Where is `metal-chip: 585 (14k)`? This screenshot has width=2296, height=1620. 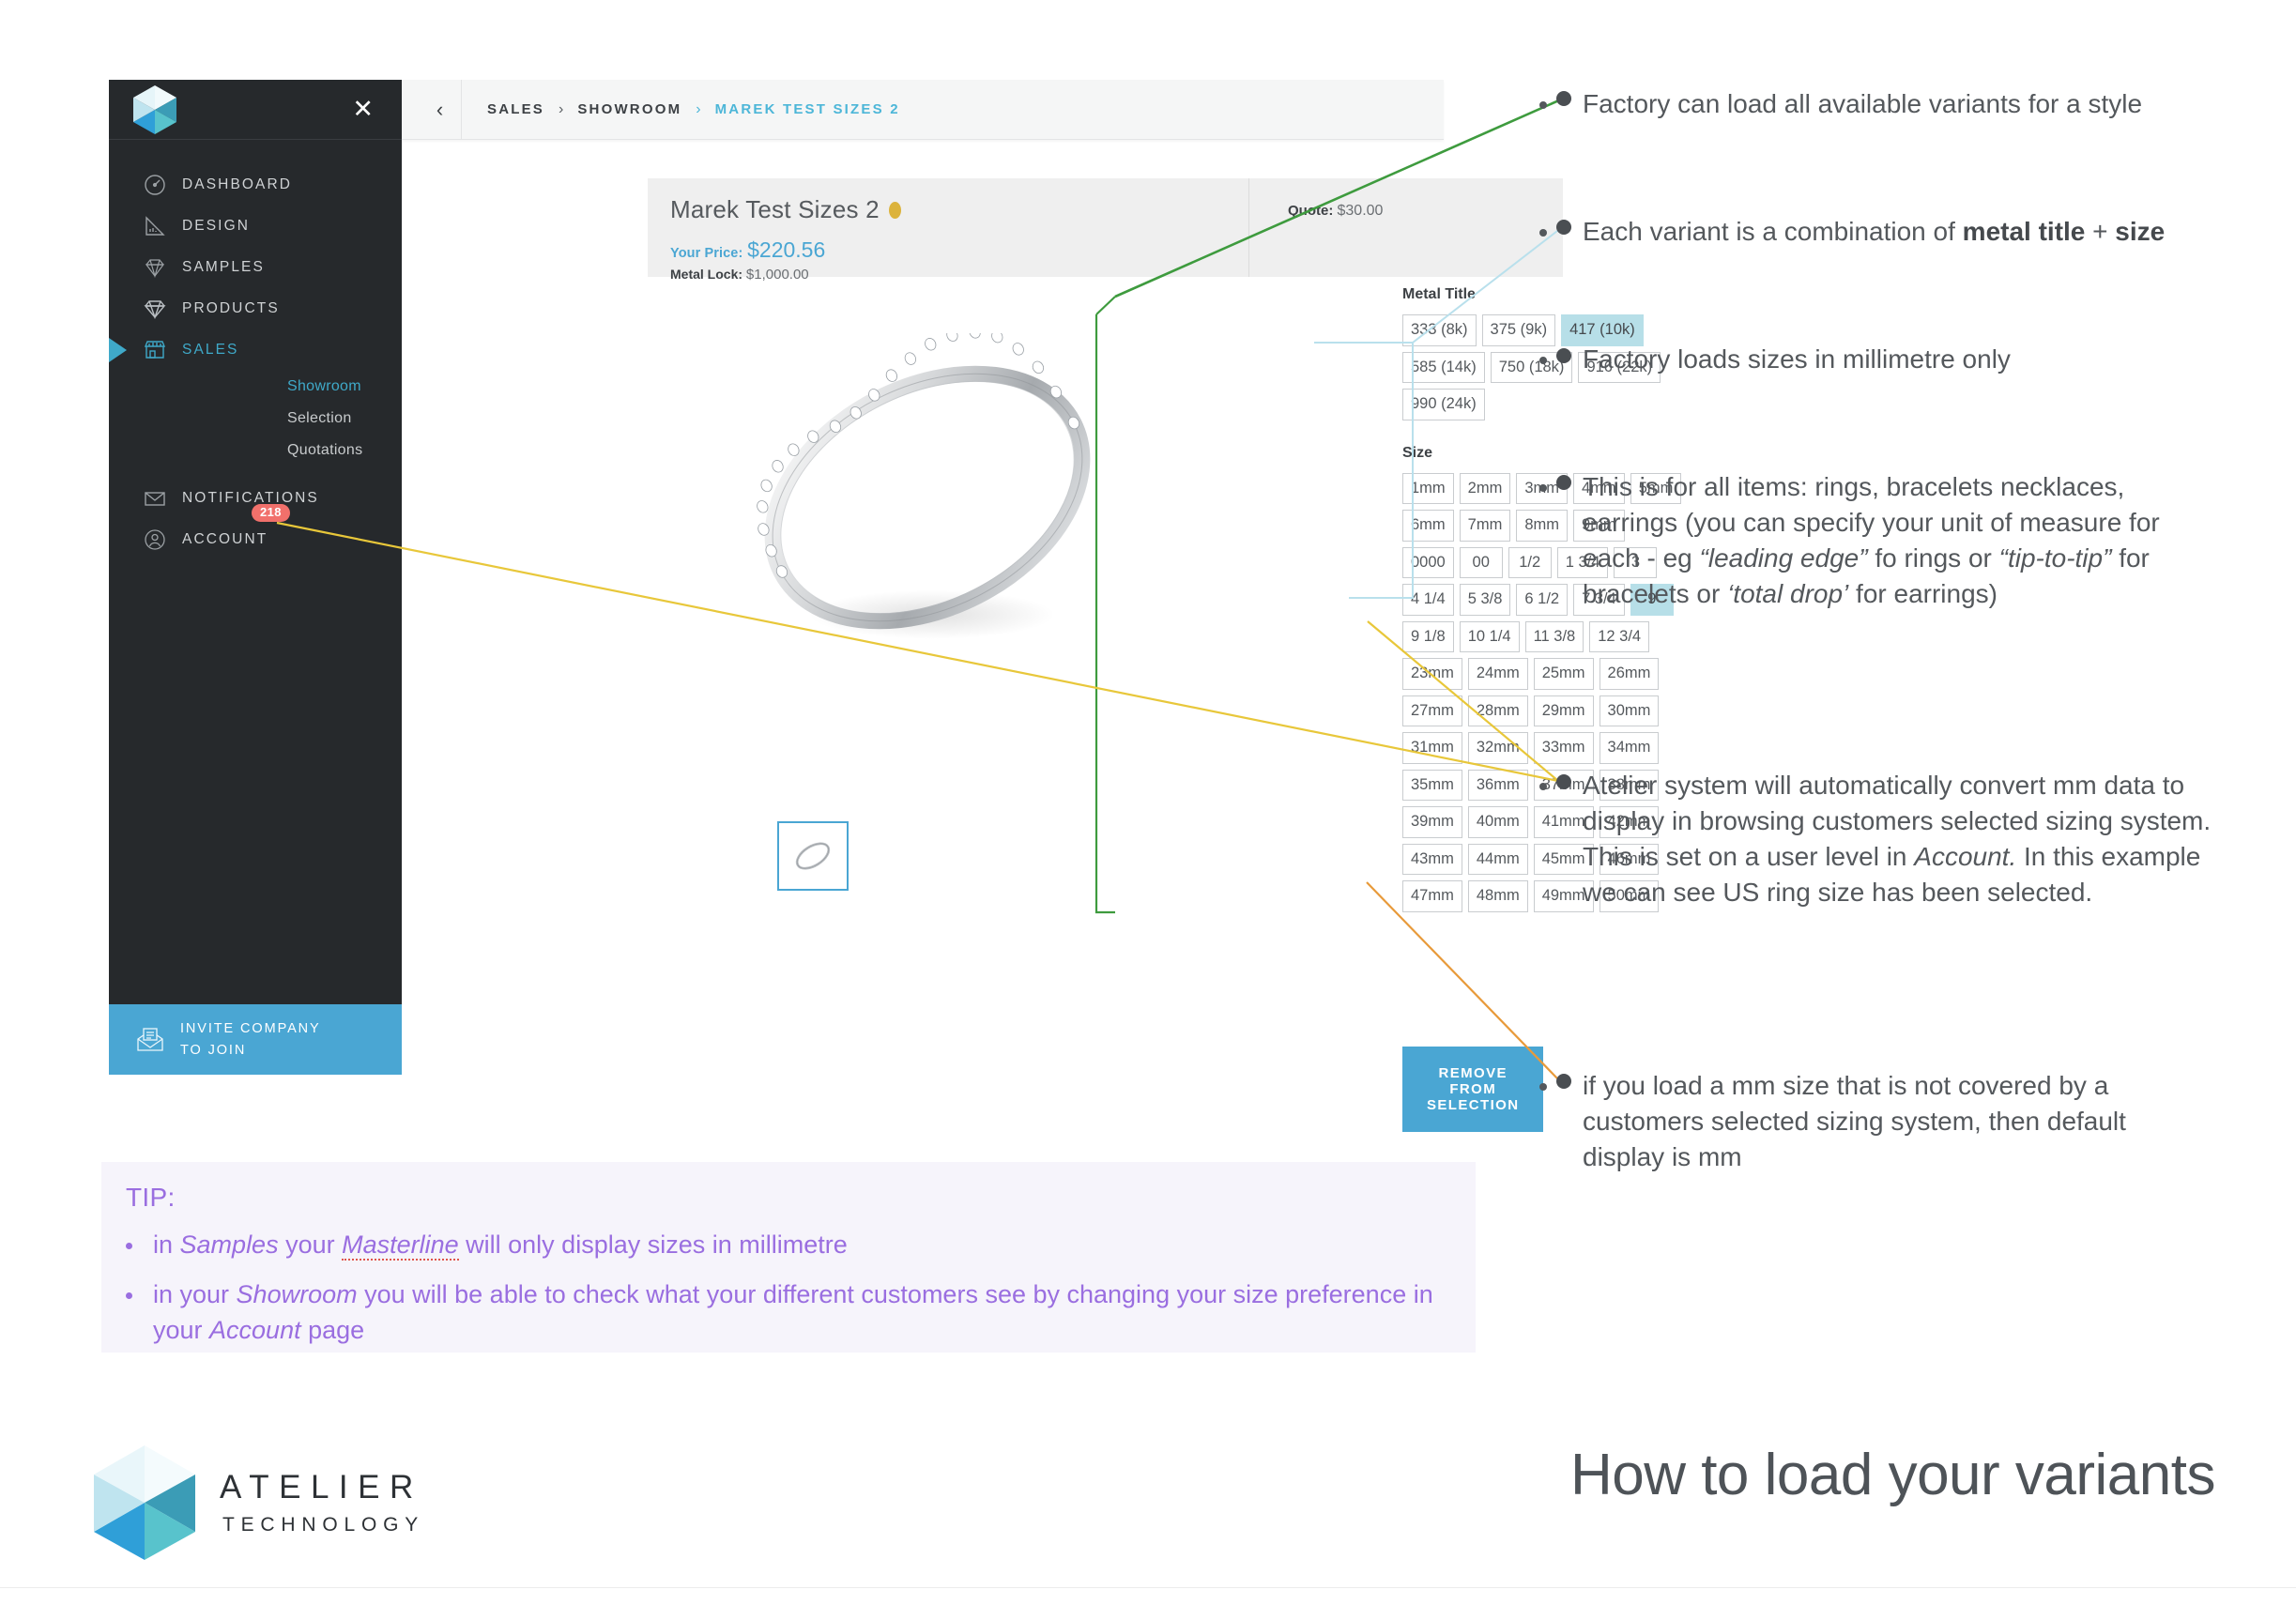
metal-chip: 585 (14k) is located at coordinates (1443, 367).